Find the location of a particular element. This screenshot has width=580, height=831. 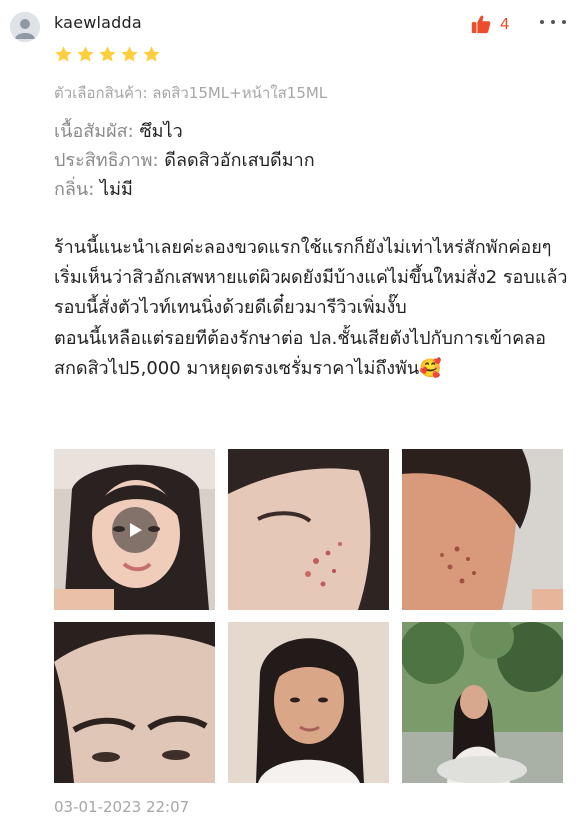

attribute-scent: กลิ่น: ไม่มี is located at coordinates (184, 189).